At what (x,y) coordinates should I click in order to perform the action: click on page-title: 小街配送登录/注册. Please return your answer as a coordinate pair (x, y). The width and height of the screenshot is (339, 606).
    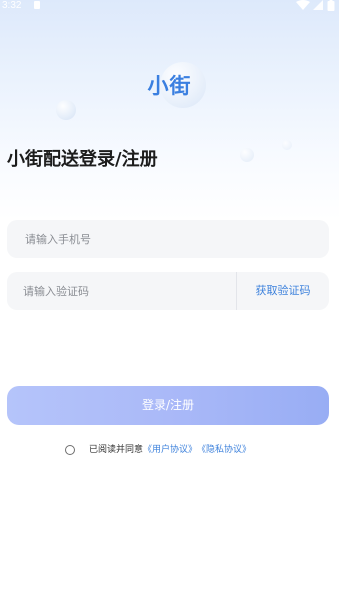
    Looking at the image, I should click on (82, 159).